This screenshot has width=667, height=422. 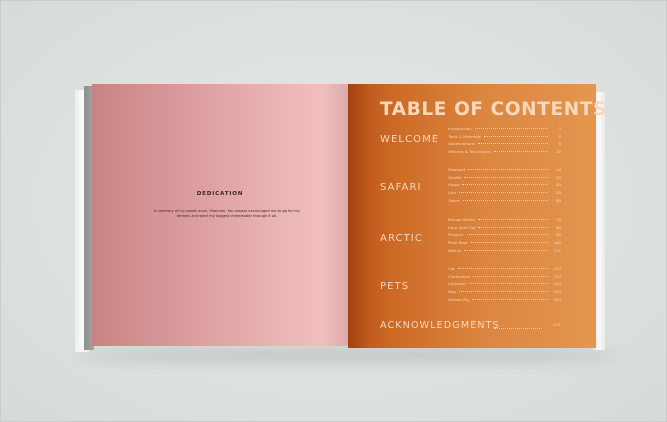 I want to click on section-safari: SAFARI, so click(x=401, y=187).